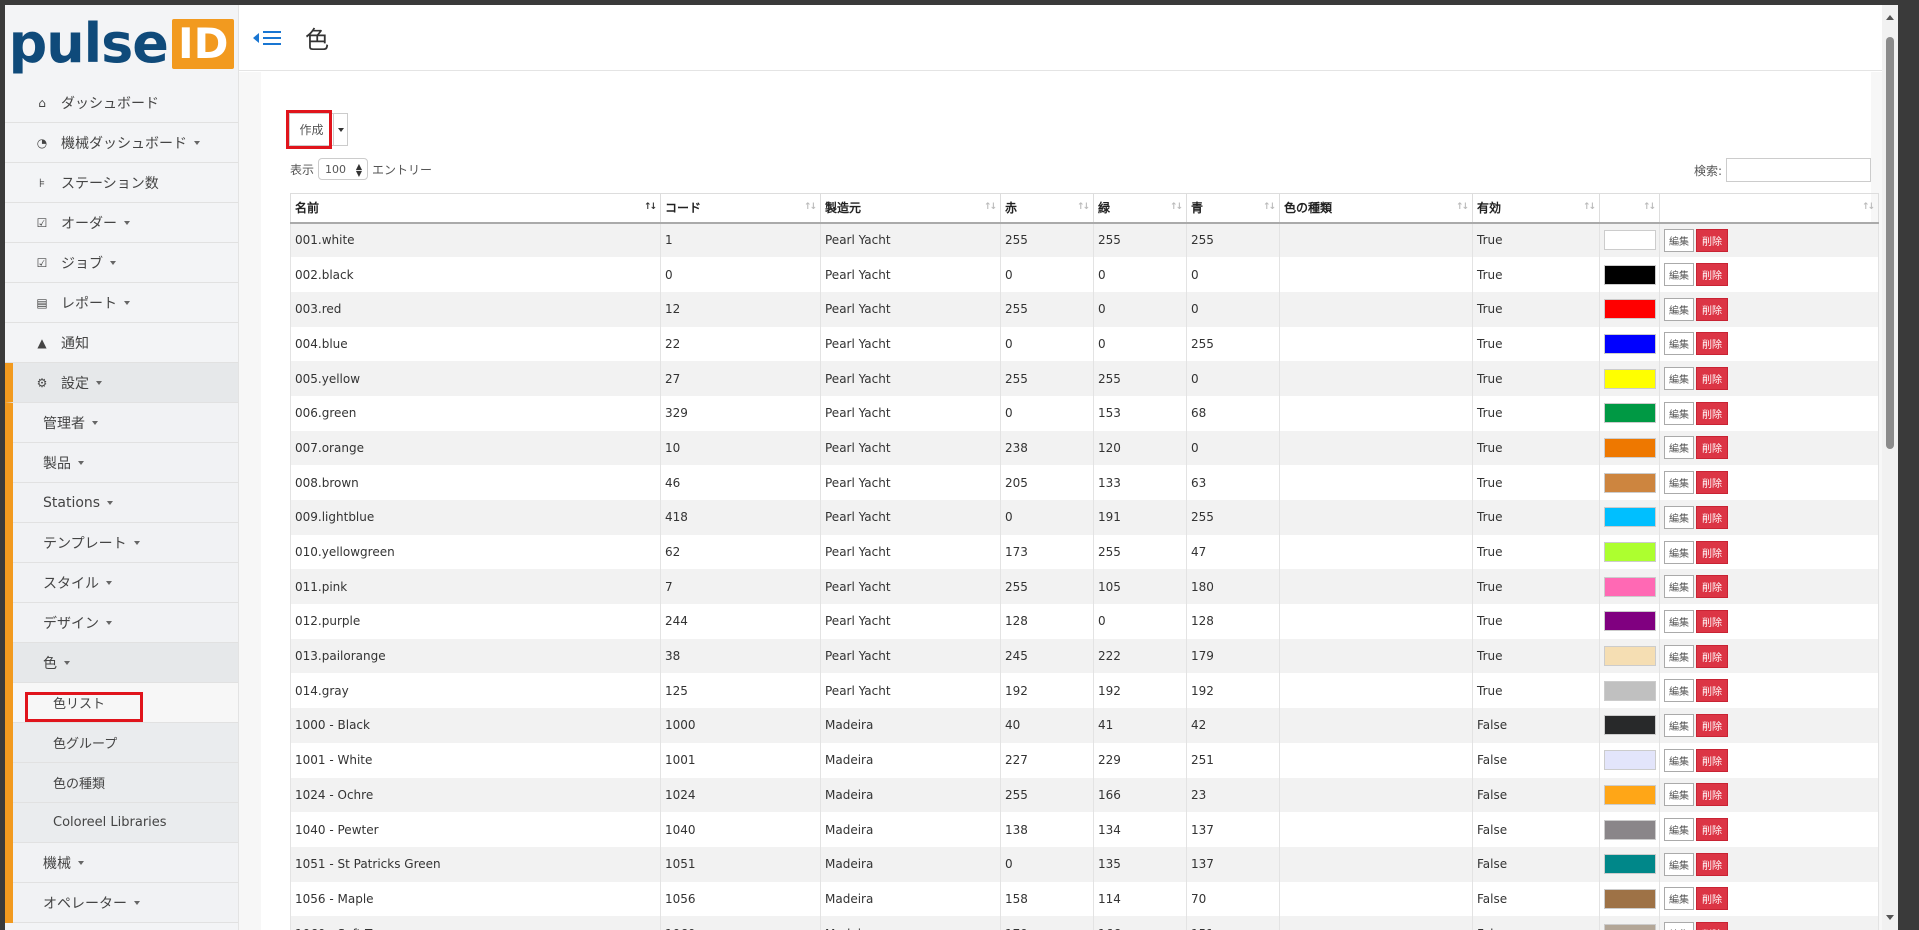 The image size is (1919, 930). I want to click on column-header-7: 有効 ↑↓, so click(1536, 208).